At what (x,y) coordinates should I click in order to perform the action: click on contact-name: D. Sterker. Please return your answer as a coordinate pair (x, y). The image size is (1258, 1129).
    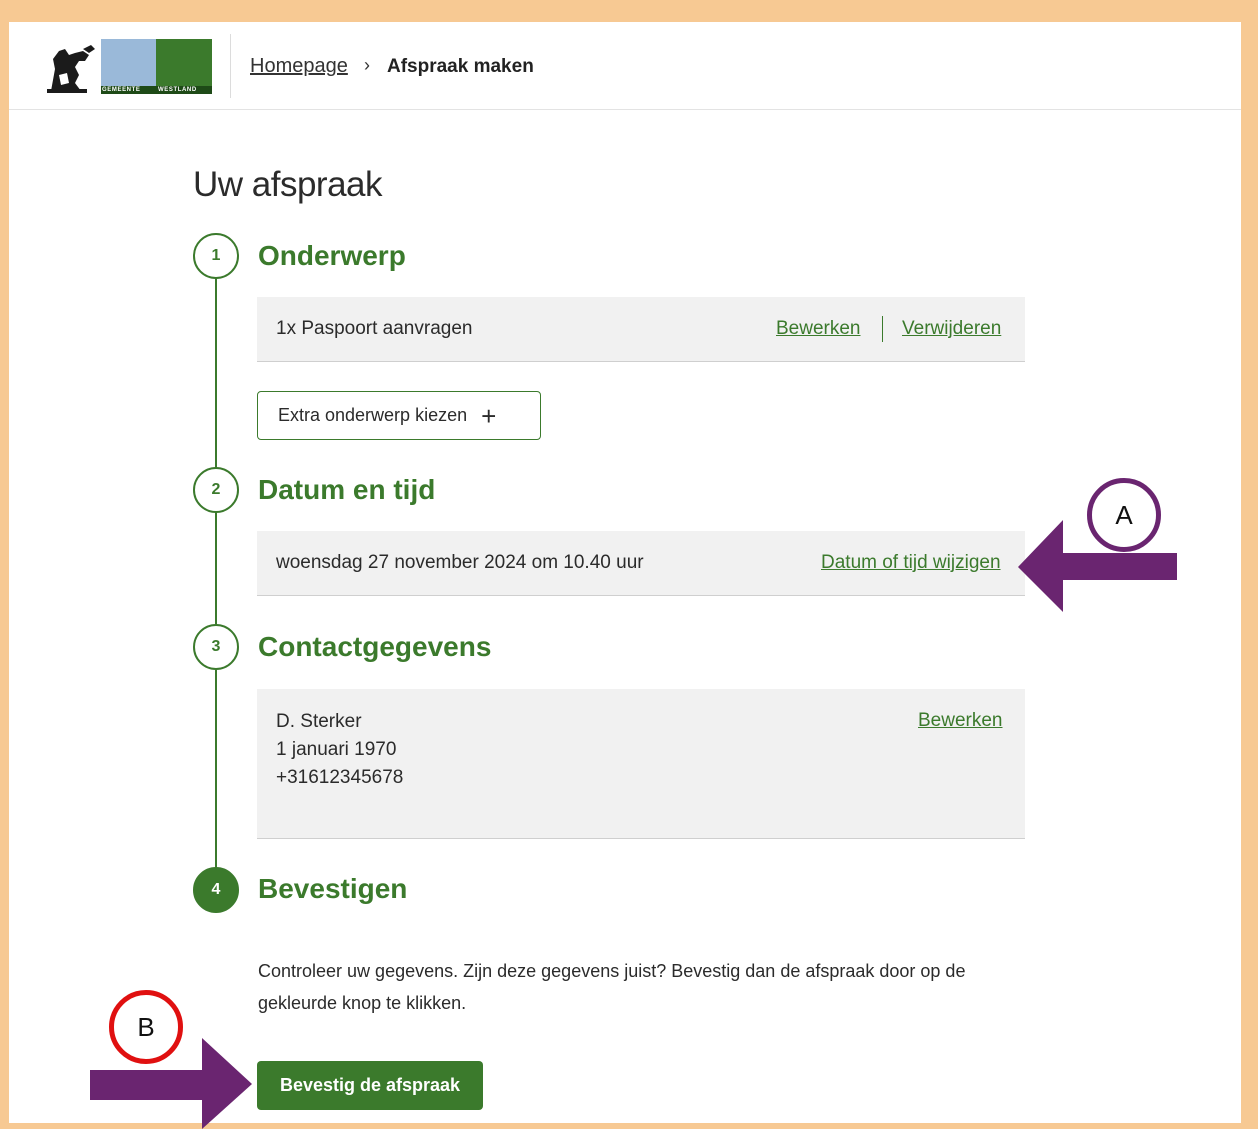
    Looking at the image, I should click on (319, 721).